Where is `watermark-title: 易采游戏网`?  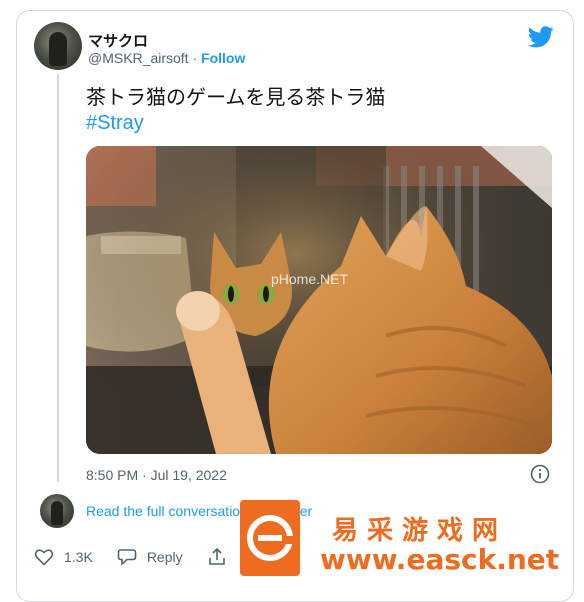 watermark-title: 易采游戏网 is located at coordinates (420, 531).